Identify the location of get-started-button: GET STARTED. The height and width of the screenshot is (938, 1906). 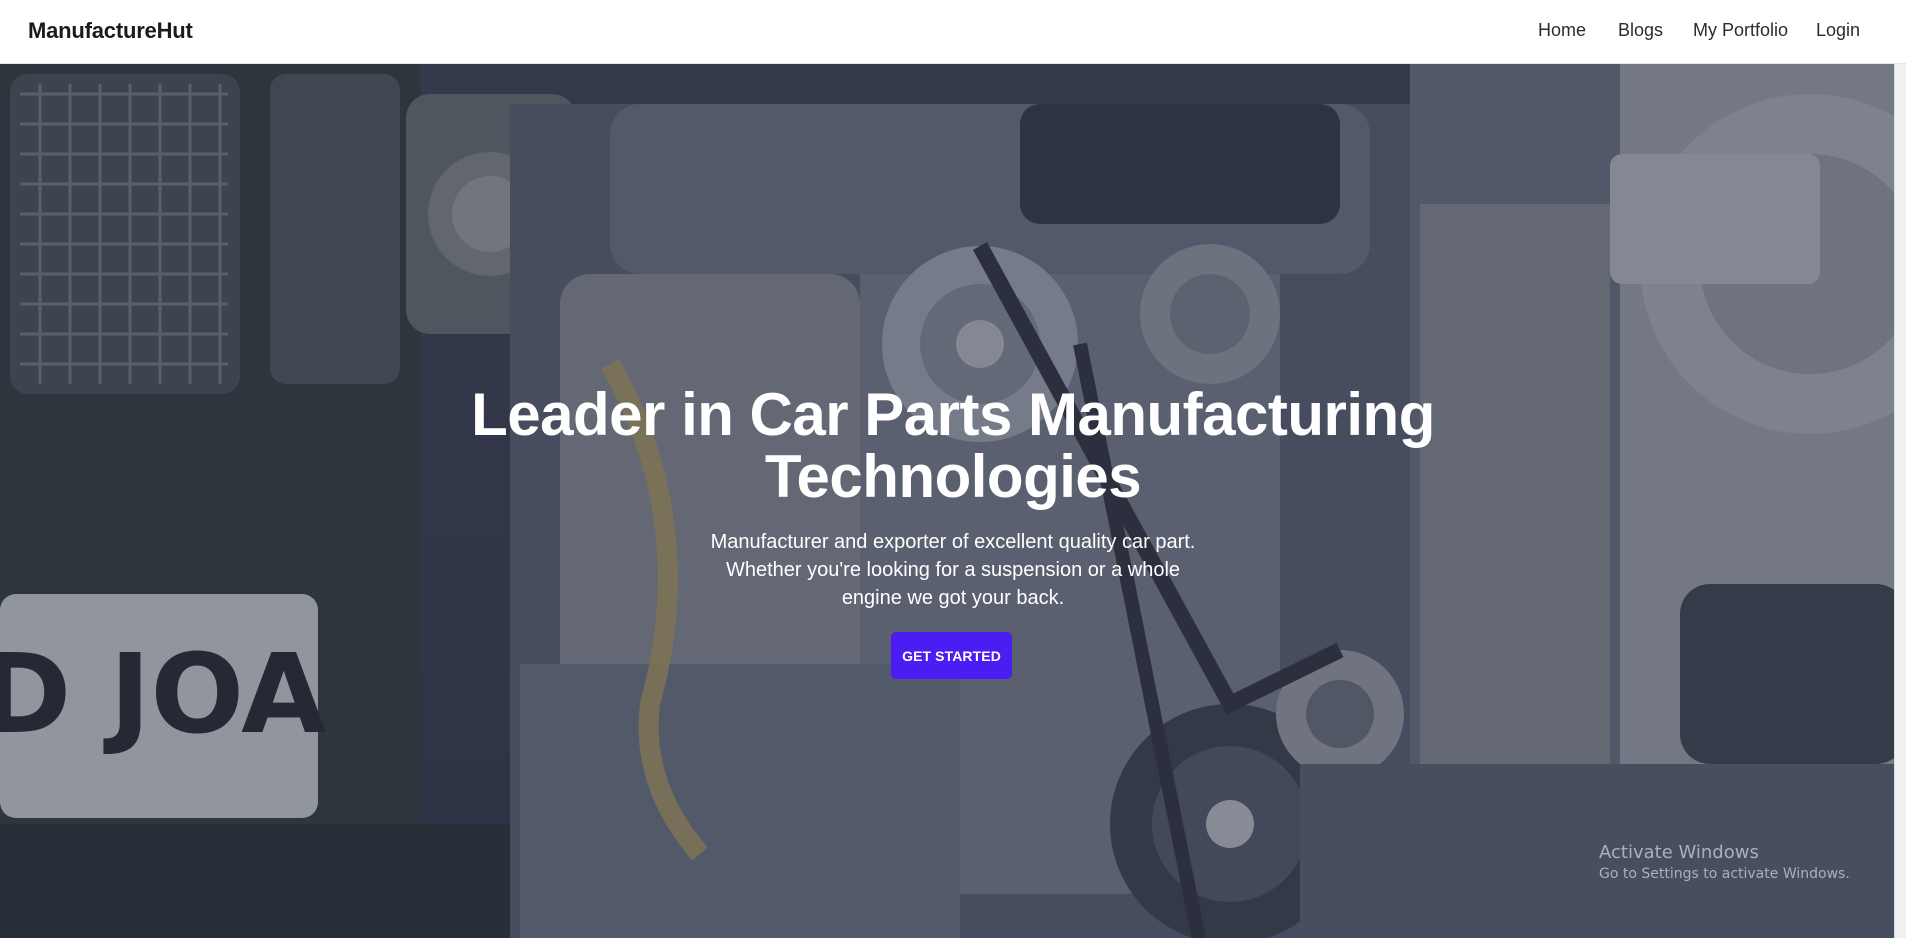
(951, 655).